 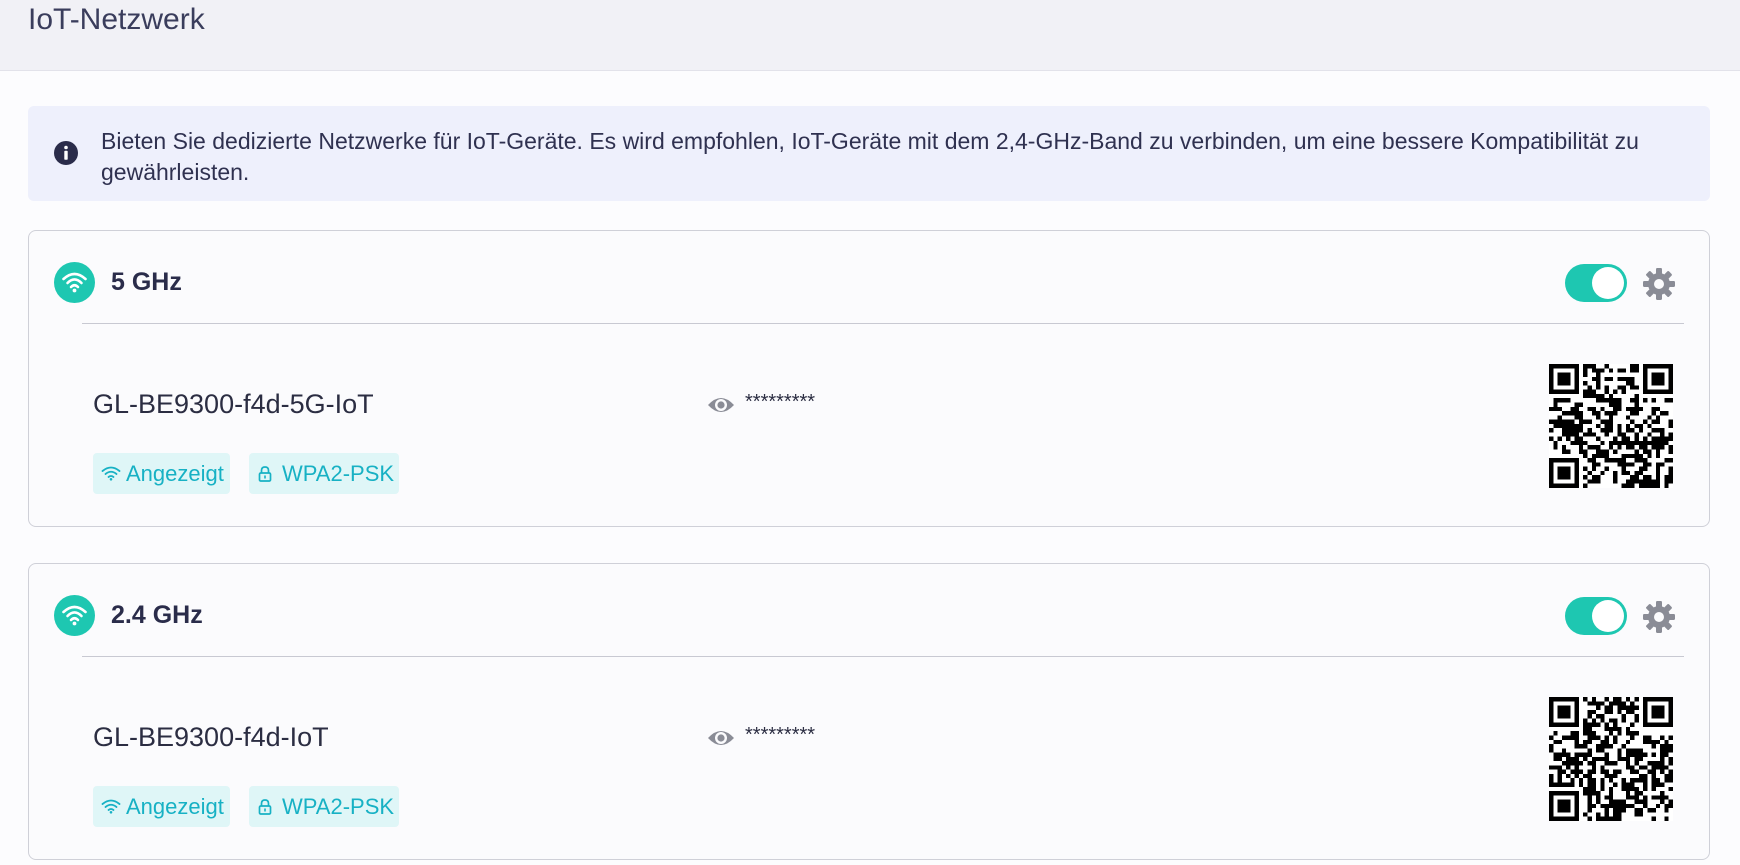 I want to click on band-label: 5 GHz, so click(x=146, y=282).